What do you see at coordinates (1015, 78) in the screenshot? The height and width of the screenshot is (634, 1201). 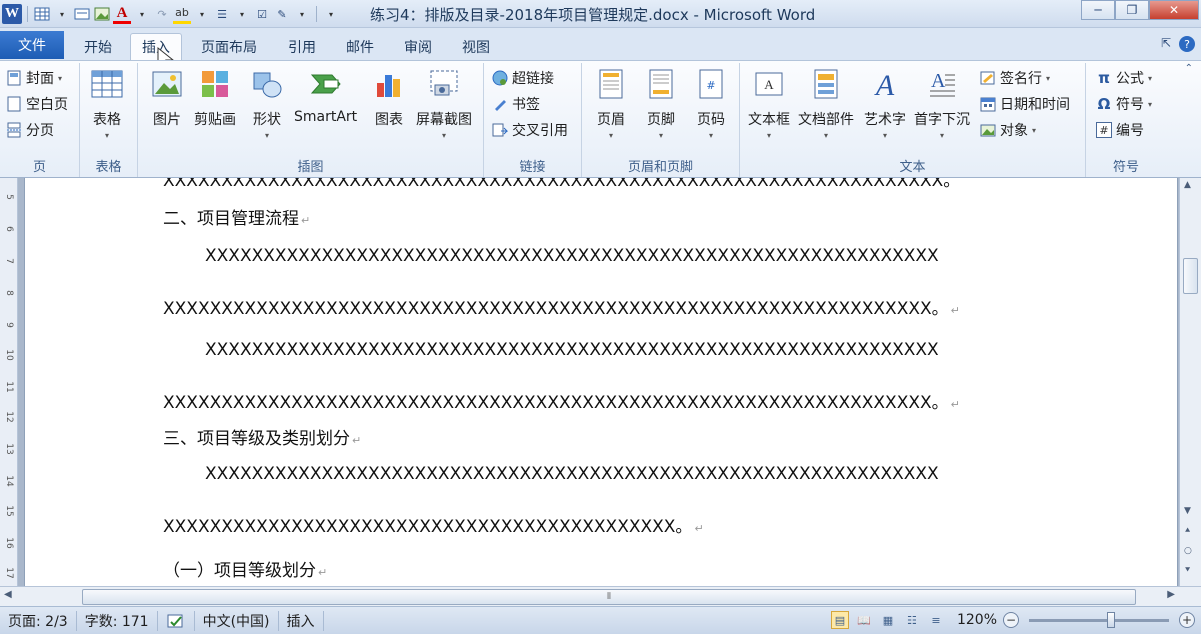 I see `signature-line-button: 签名行 ▾` at bounding box center [1015, 78].